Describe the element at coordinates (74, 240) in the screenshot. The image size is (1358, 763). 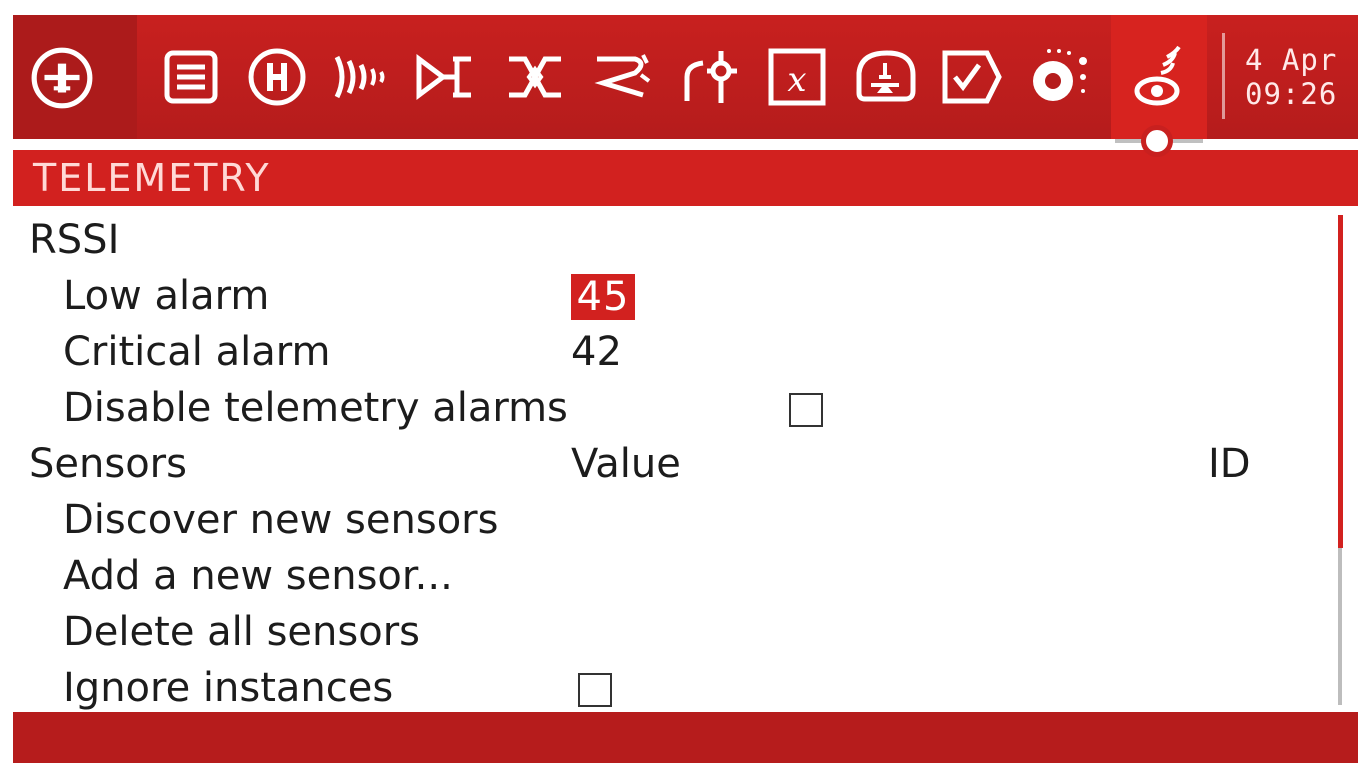
I see `rssi-section-label: RSSI` at that location.